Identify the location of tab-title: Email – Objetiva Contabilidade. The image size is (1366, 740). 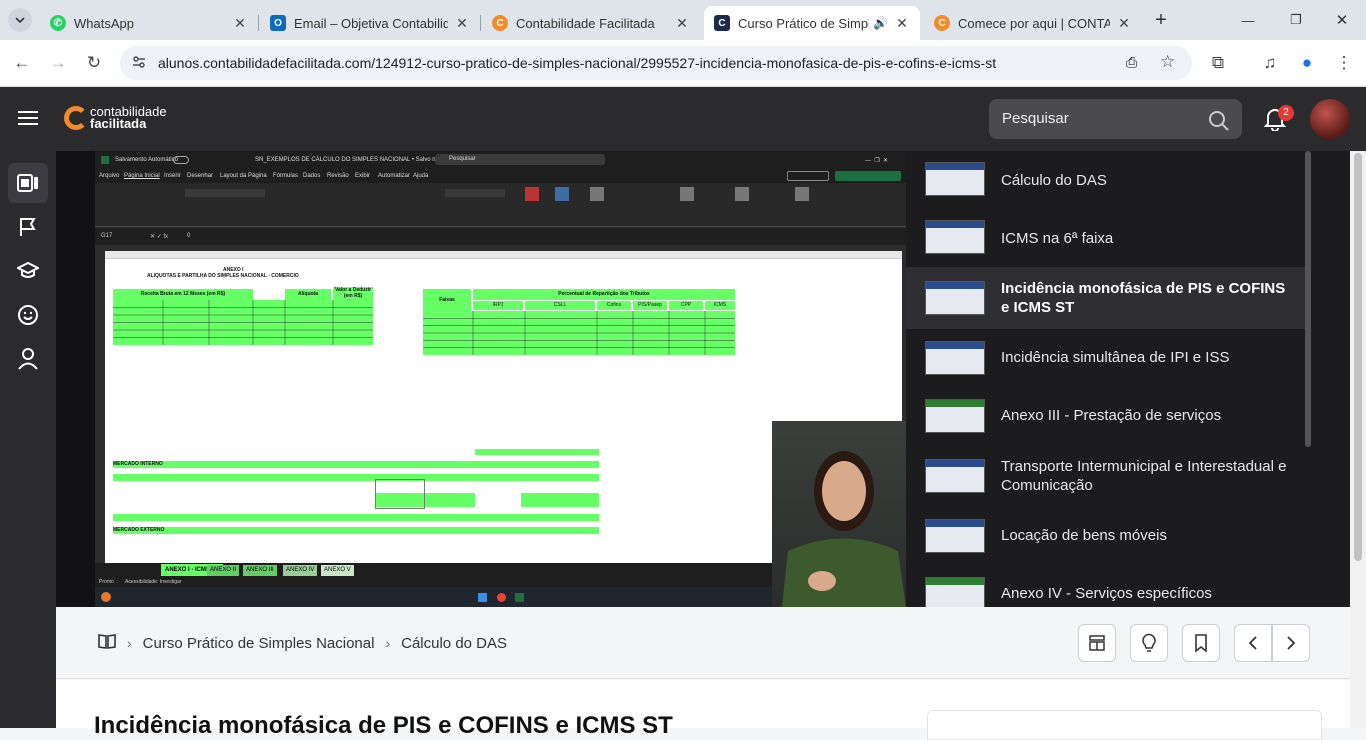
(371, 23).